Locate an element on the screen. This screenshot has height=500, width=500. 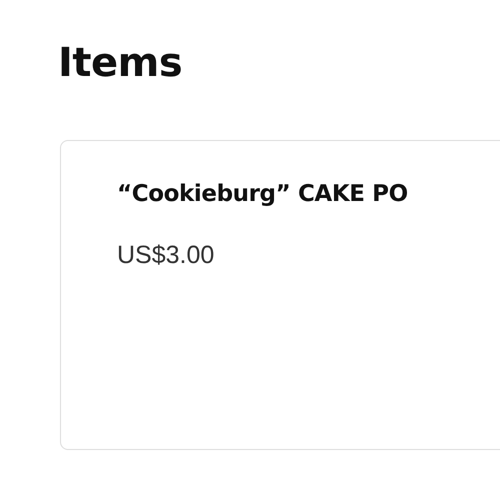
item-price: US$3.00 is located at coordinates (165, 255).